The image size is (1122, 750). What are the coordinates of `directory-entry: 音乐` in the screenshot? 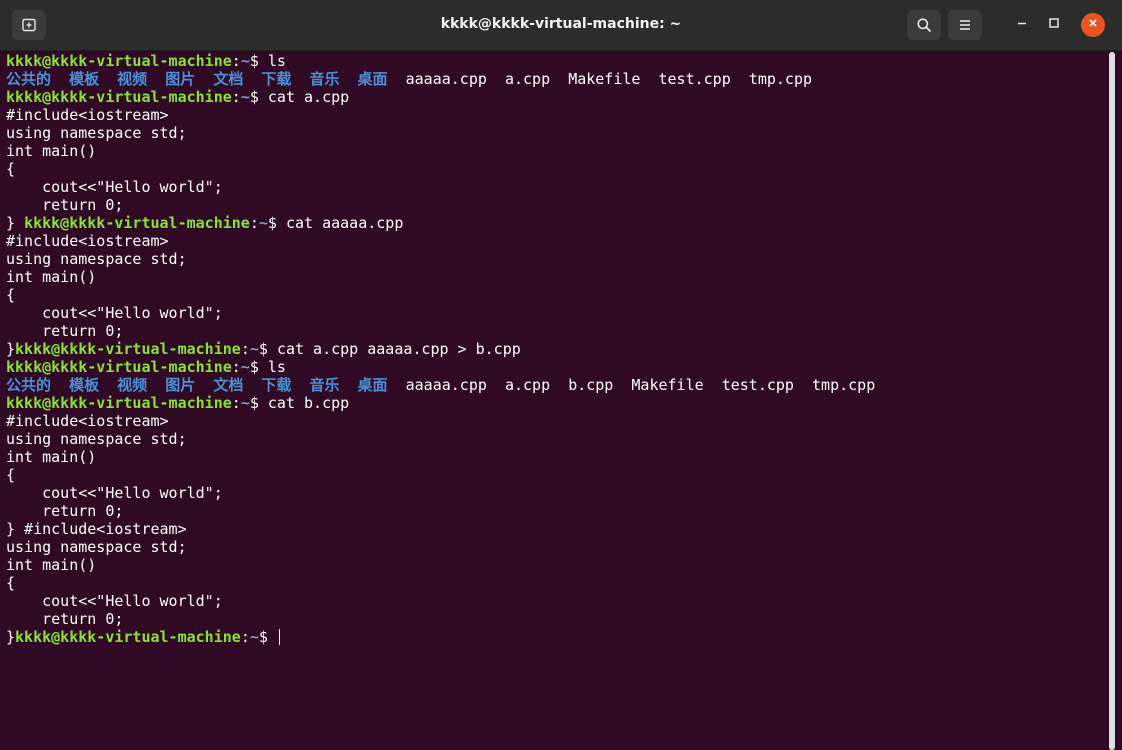 It's located at (324, 79).